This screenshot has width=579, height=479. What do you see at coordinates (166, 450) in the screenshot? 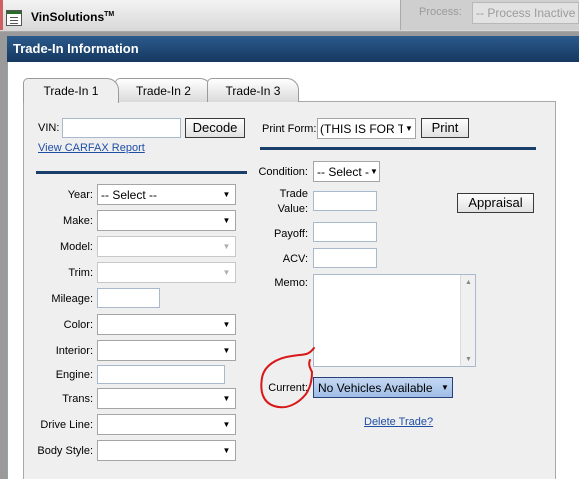
I see `body-style-select: ▼` at bounding box center [166, 450].